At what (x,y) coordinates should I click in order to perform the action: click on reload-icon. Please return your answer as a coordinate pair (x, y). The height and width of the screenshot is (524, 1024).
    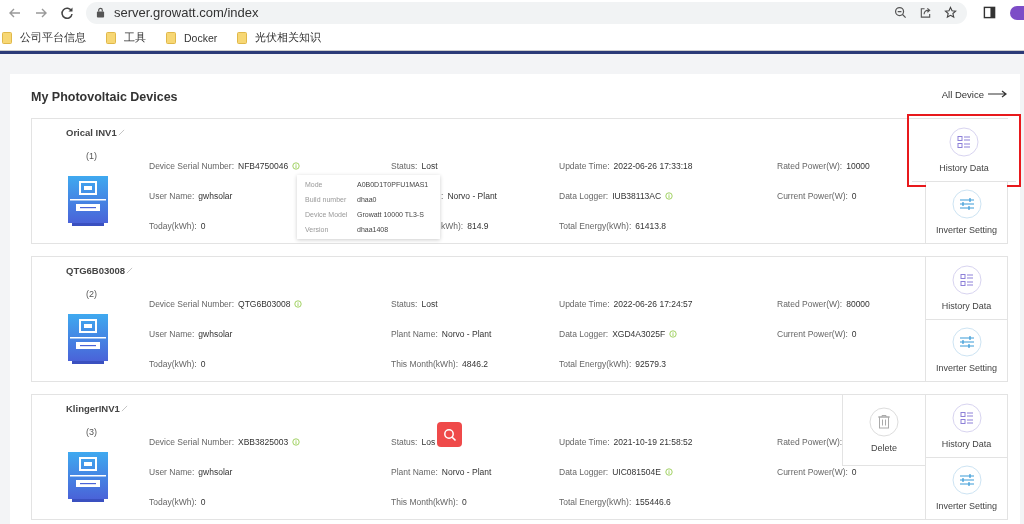
    Looking at the image, I should click on (67, 12).